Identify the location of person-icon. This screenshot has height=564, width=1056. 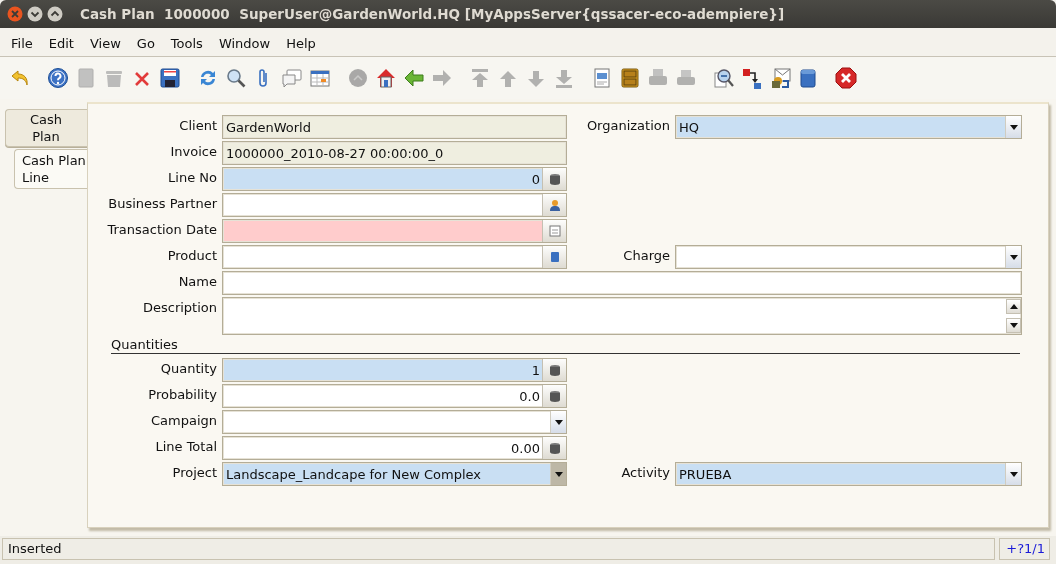
(554, 205).